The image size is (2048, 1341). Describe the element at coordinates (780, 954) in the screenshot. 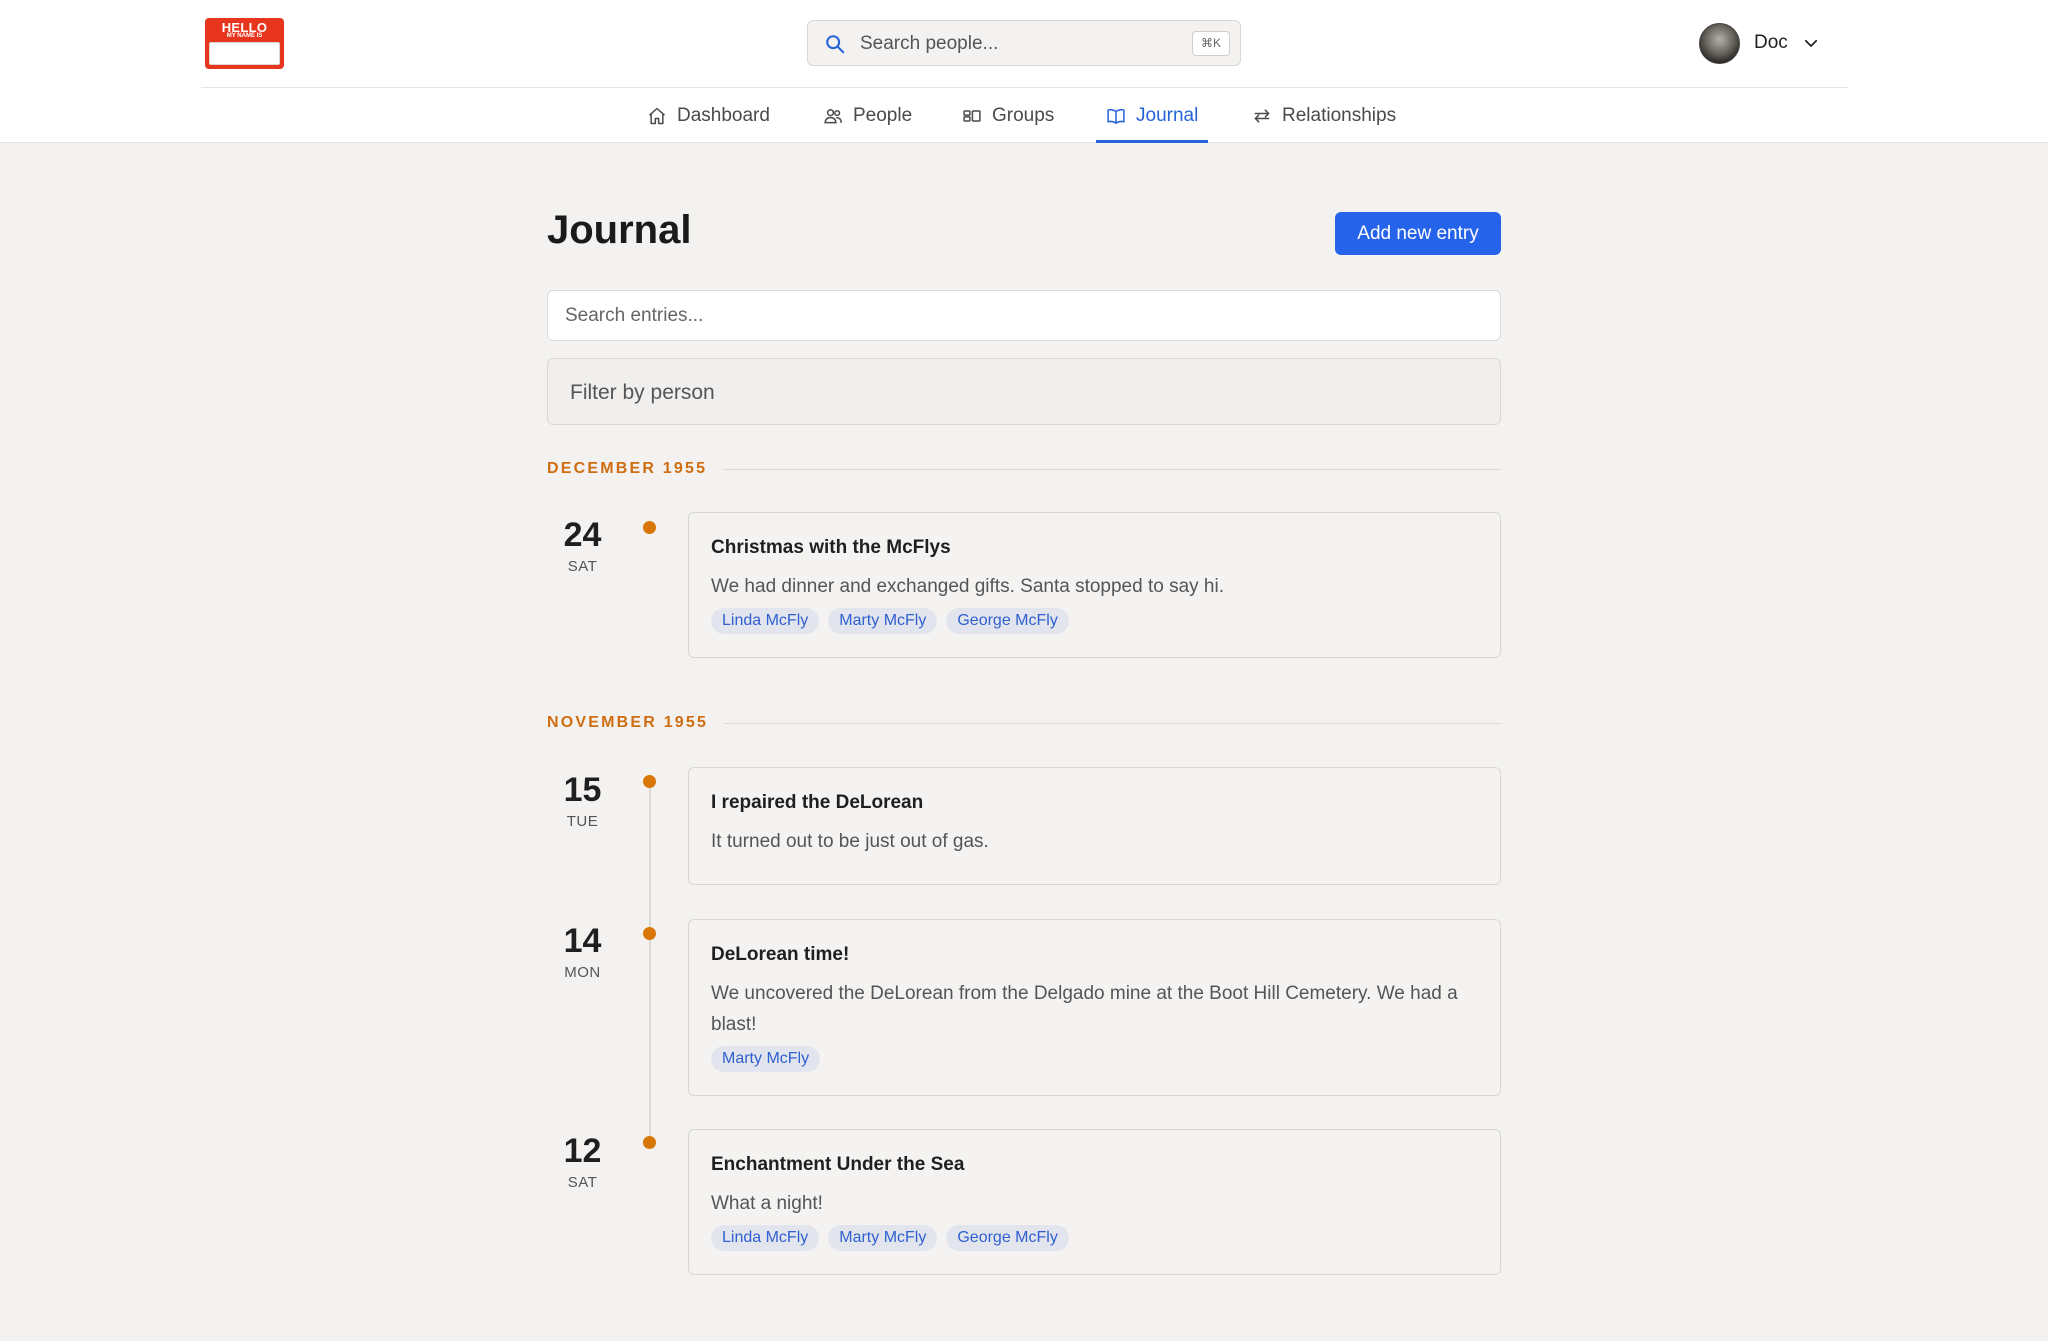

I see `entry-title: DeLorean time!` at that location.